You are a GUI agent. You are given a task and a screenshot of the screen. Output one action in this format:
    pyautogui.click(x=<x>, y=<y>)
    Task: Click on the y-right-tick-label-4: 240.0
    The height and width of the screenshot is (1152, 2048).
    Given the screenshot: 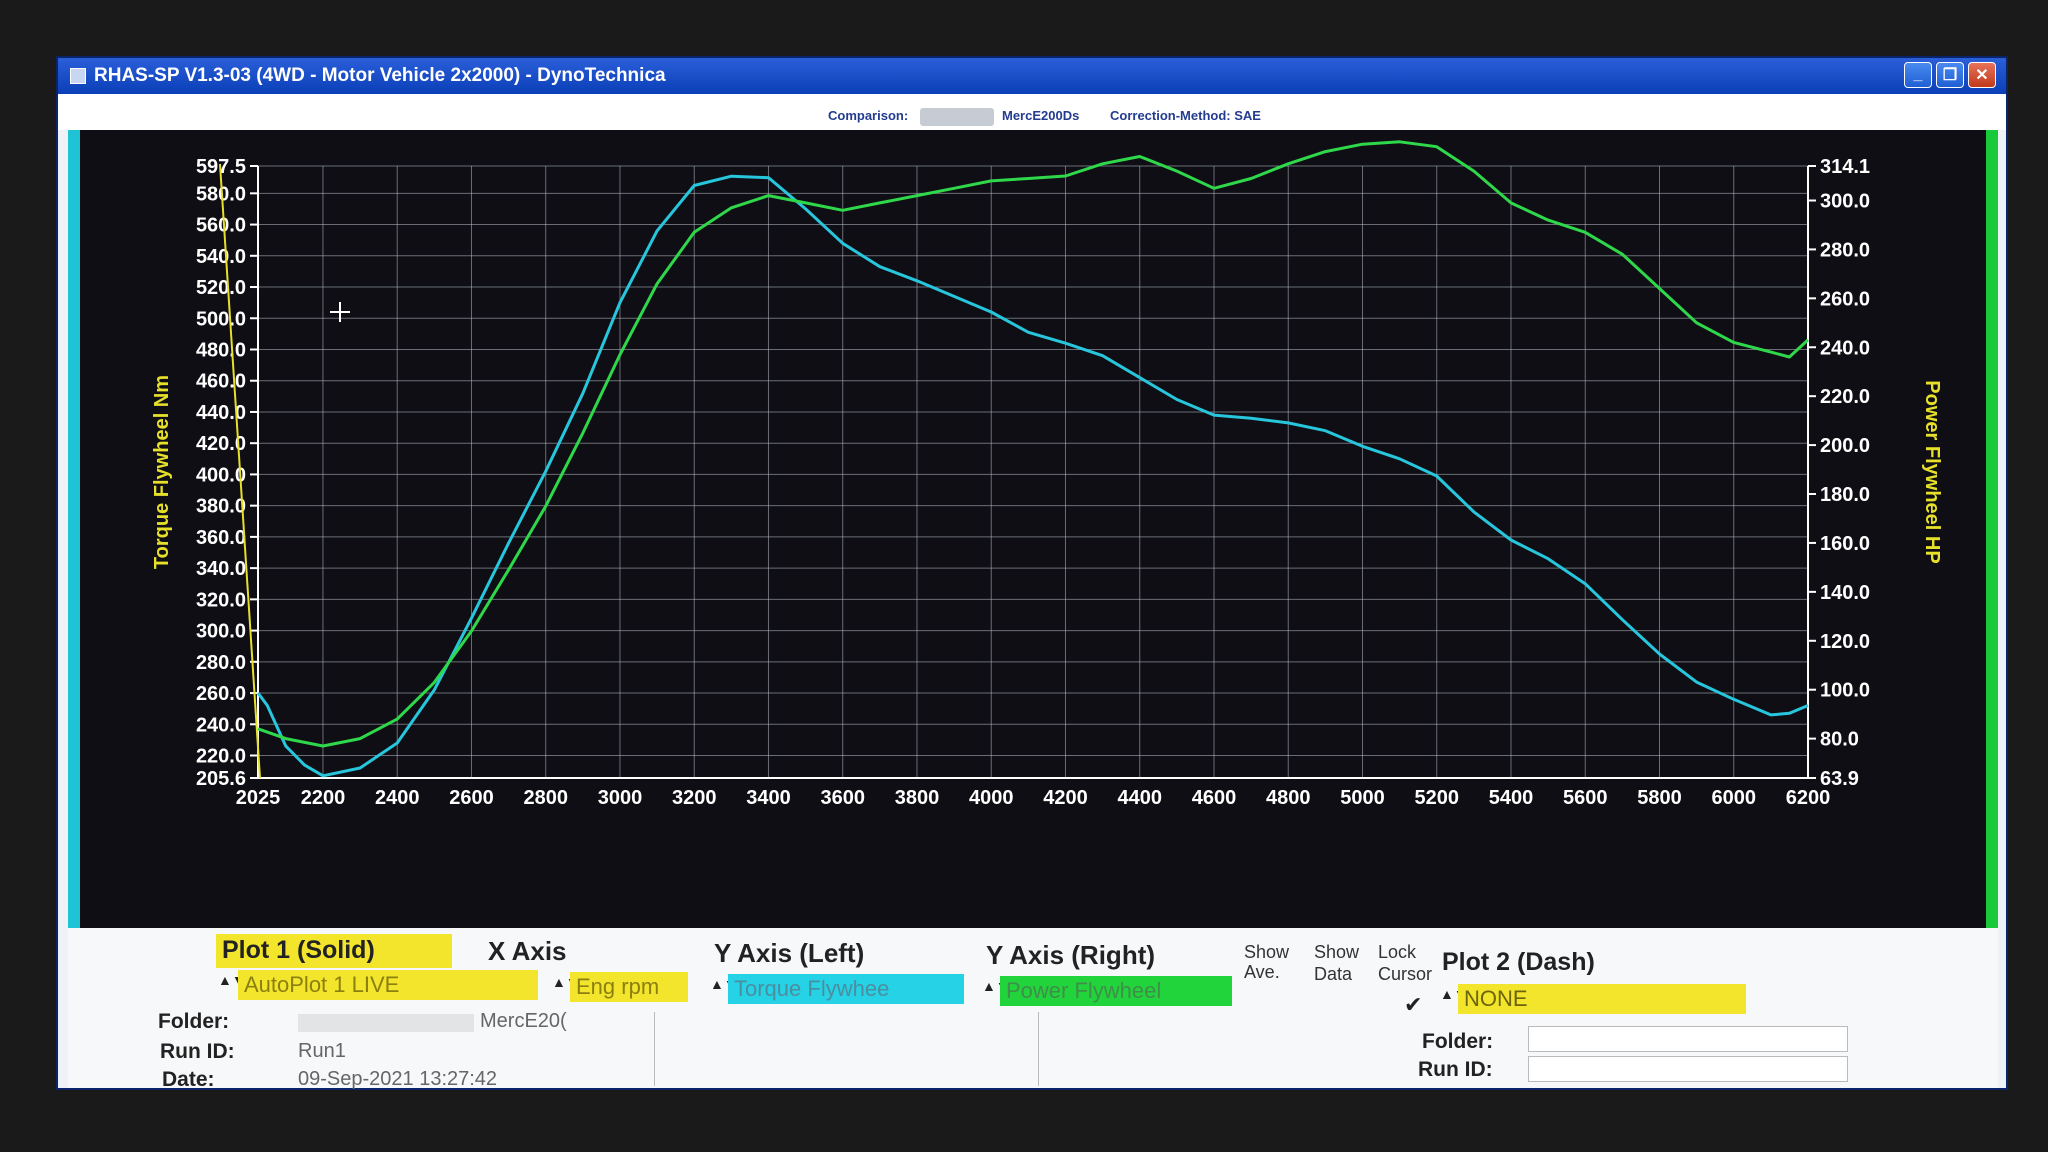 What is the action you would take?
    pyautogui.click(x=1845, y=348)
    